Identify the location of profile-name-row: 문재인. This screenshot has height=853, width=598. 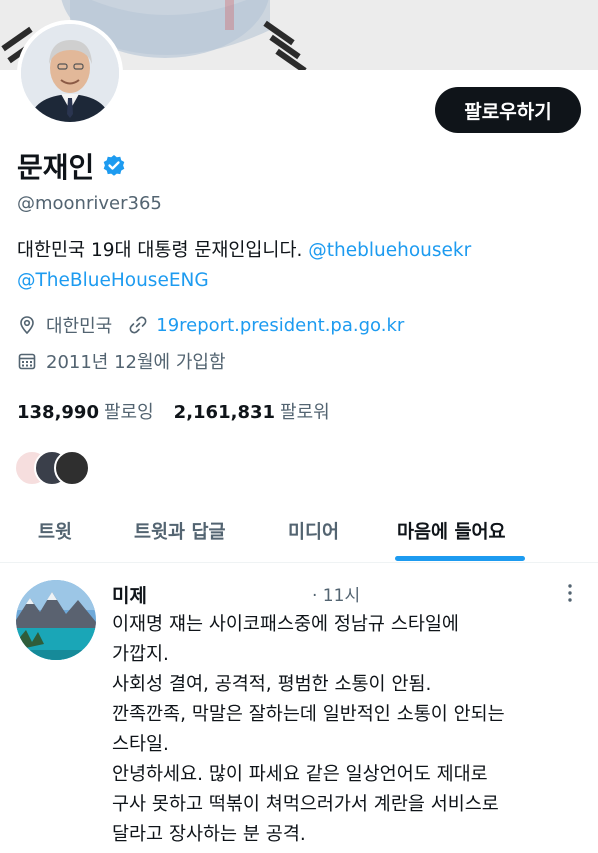
(71, 166).